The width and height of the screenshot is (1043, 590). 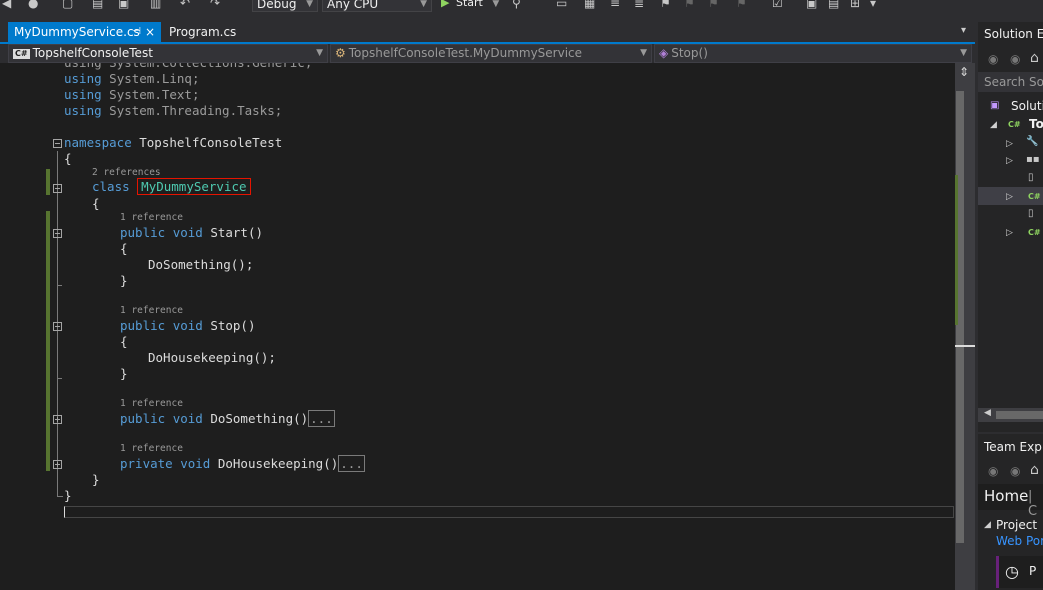 What do you see at coordinates (150, 78) in the screenshot?
I see `code-text: System.Linq;` at bounding box center [150, 78].